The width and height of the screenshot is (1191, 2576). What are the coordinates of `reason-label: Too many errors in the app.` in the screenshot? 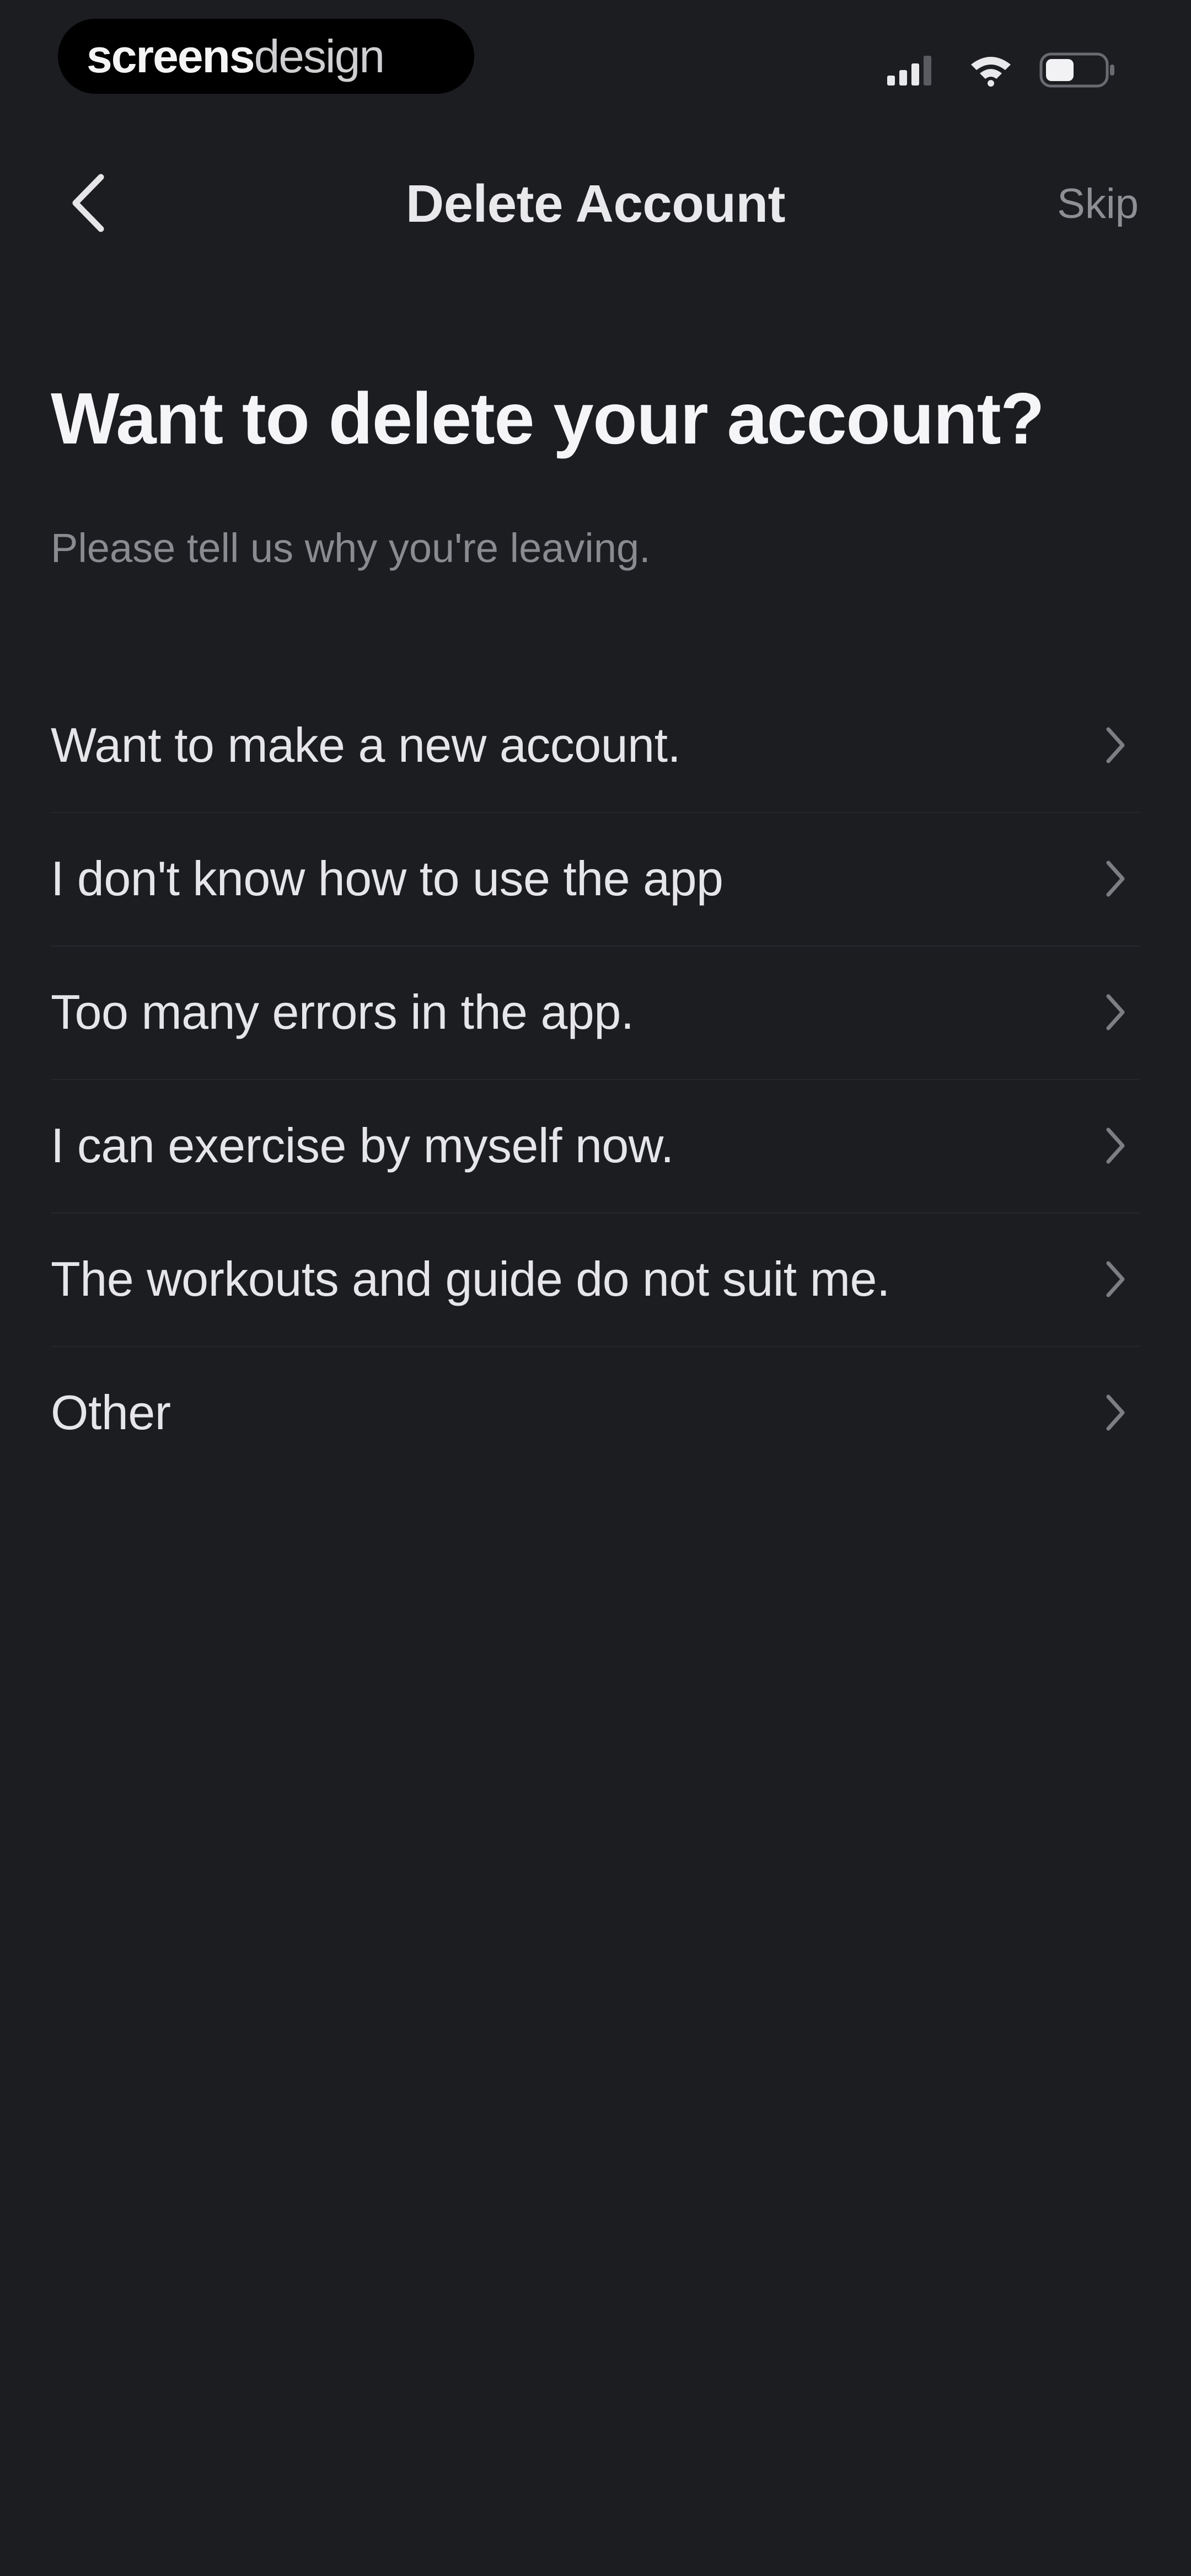 It's located at (342, 1012).